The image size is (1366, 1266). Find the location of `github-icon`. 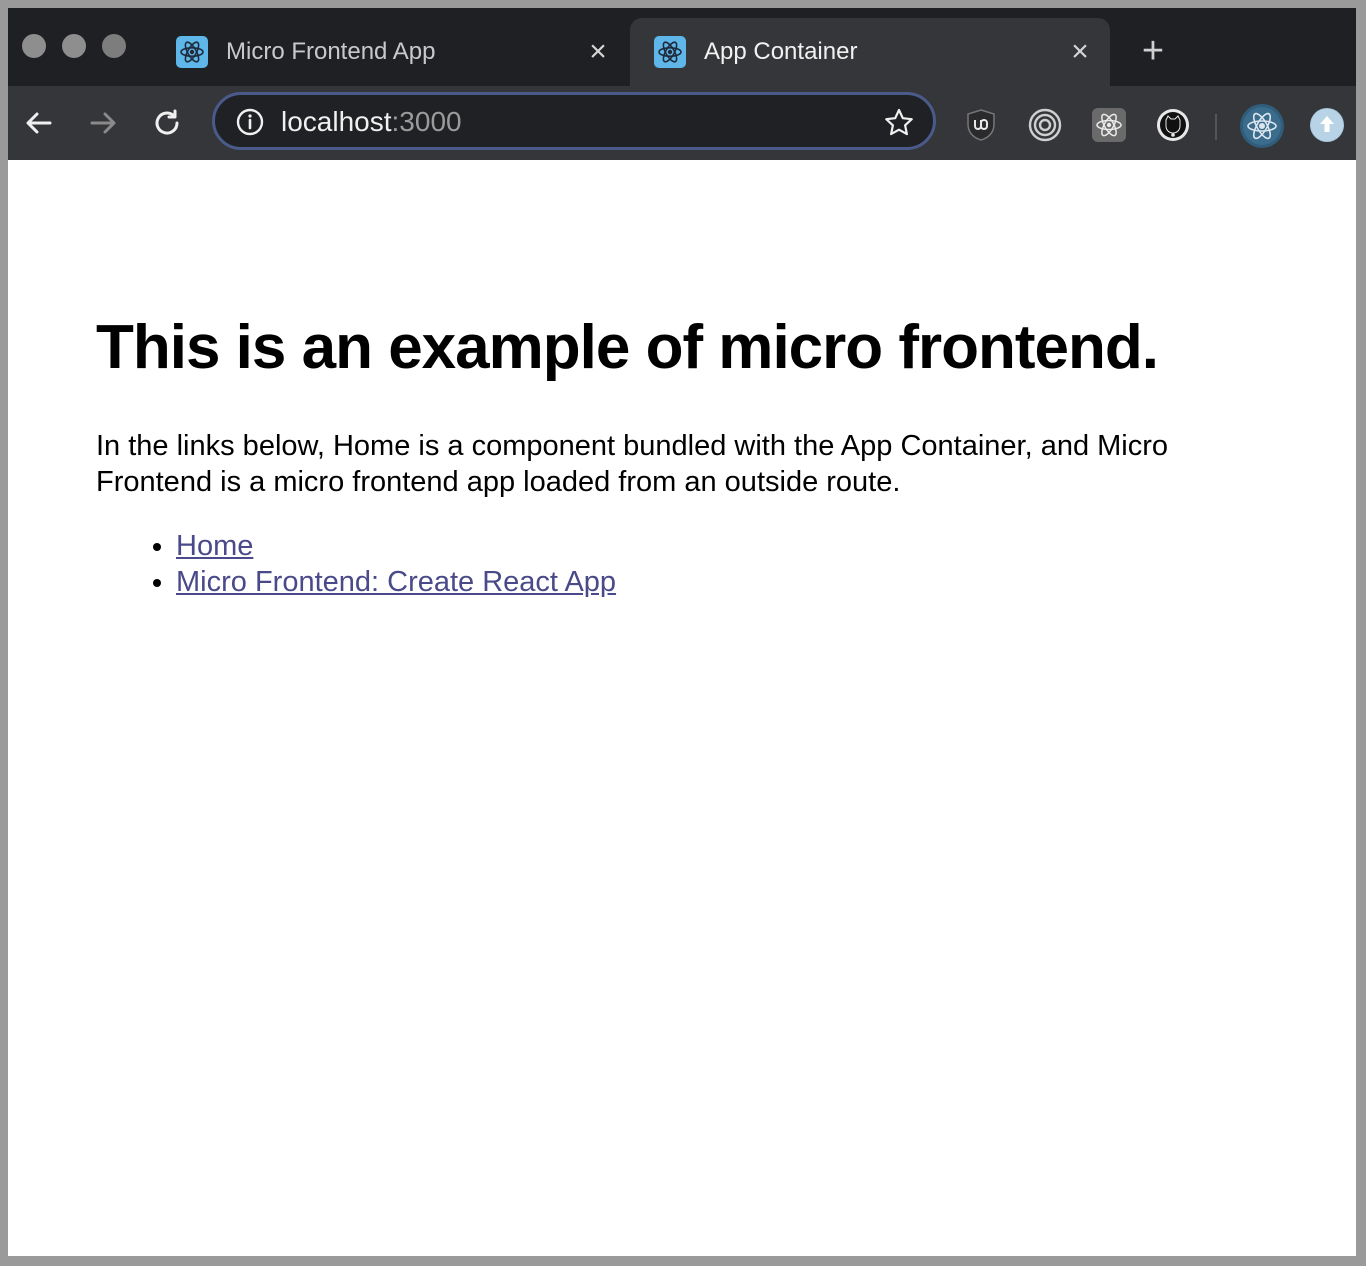

github-icon is located at coordinates (1173, 125).